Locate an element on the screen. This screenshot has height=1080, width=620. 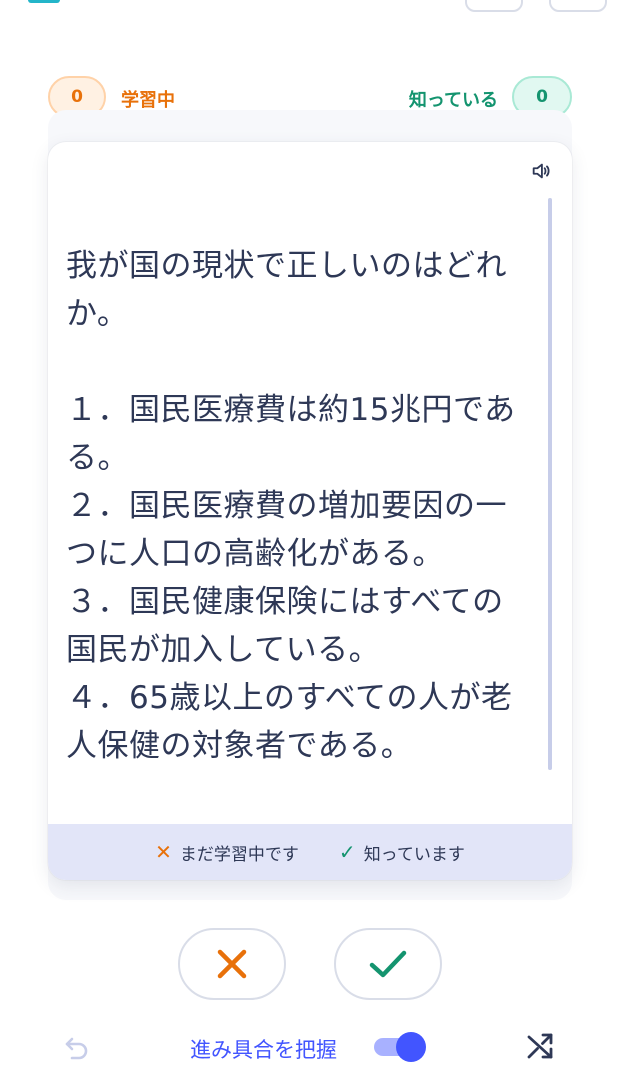
top-accent-bar is located at coordinates (44, 1).